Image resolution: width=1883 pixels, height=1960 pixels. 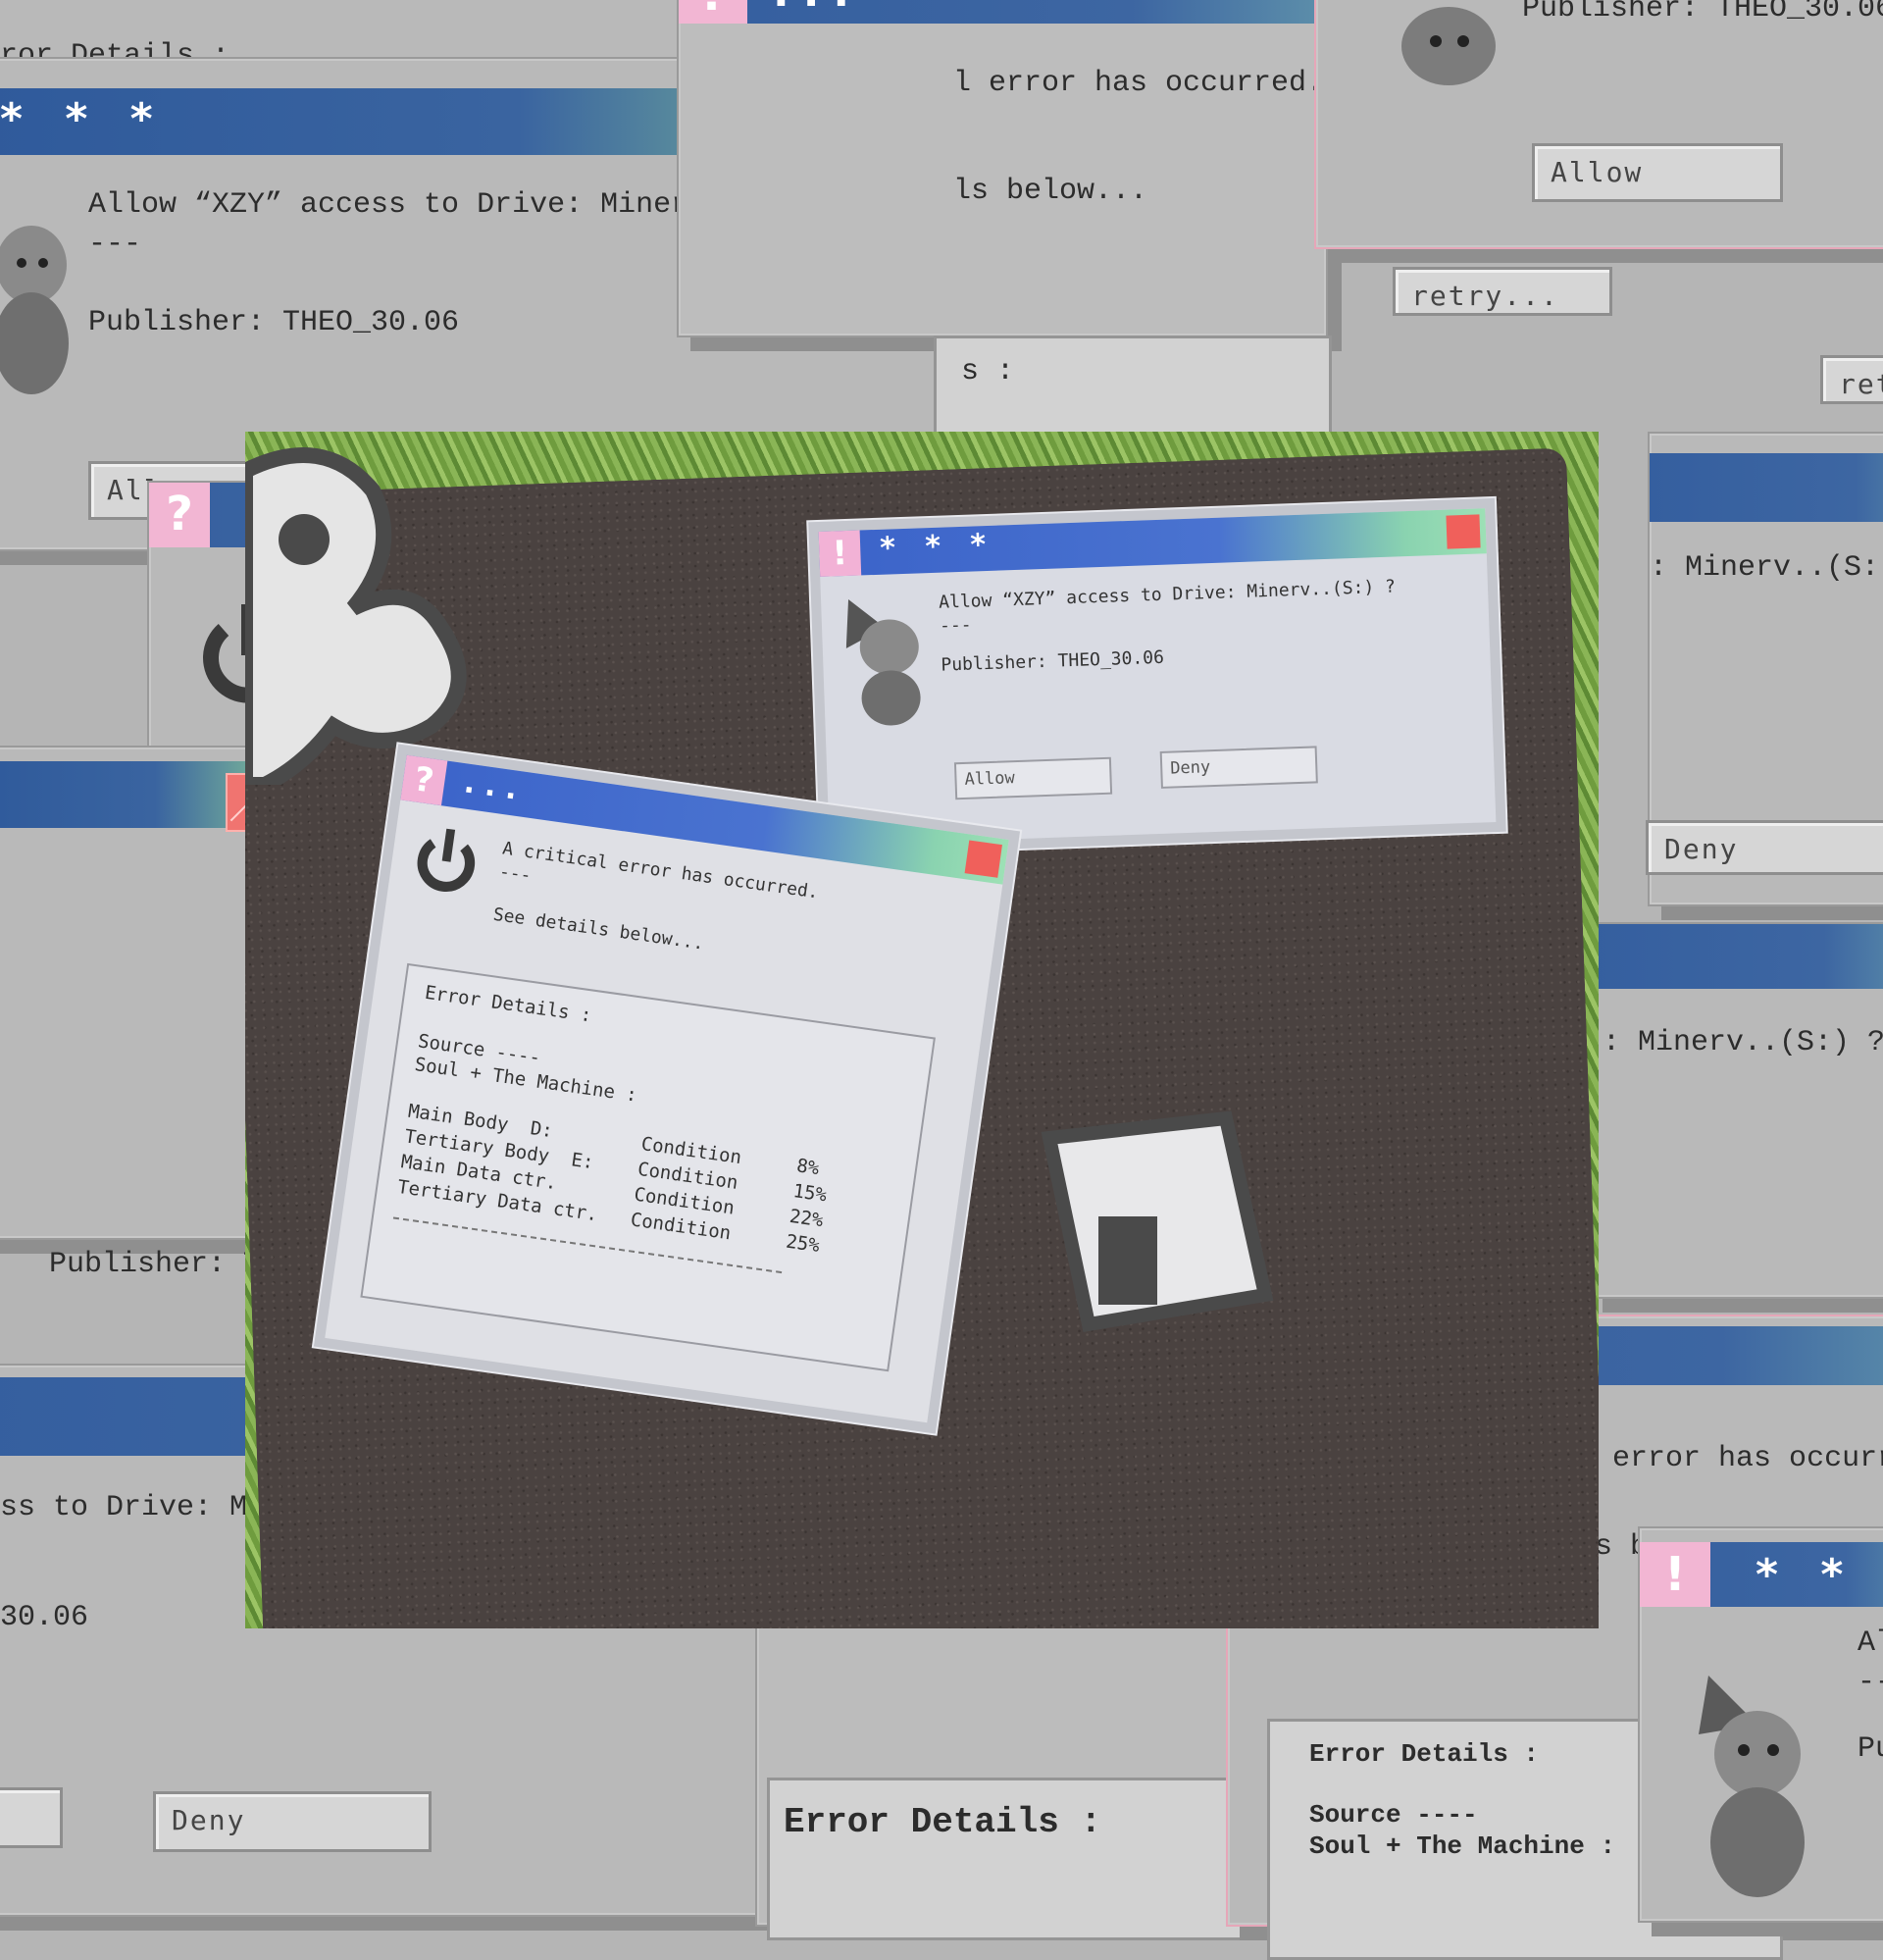 What do you see at coordinates (446, 860) in the screenshot?
I see `power-icon` at bounding box center [446, 860].